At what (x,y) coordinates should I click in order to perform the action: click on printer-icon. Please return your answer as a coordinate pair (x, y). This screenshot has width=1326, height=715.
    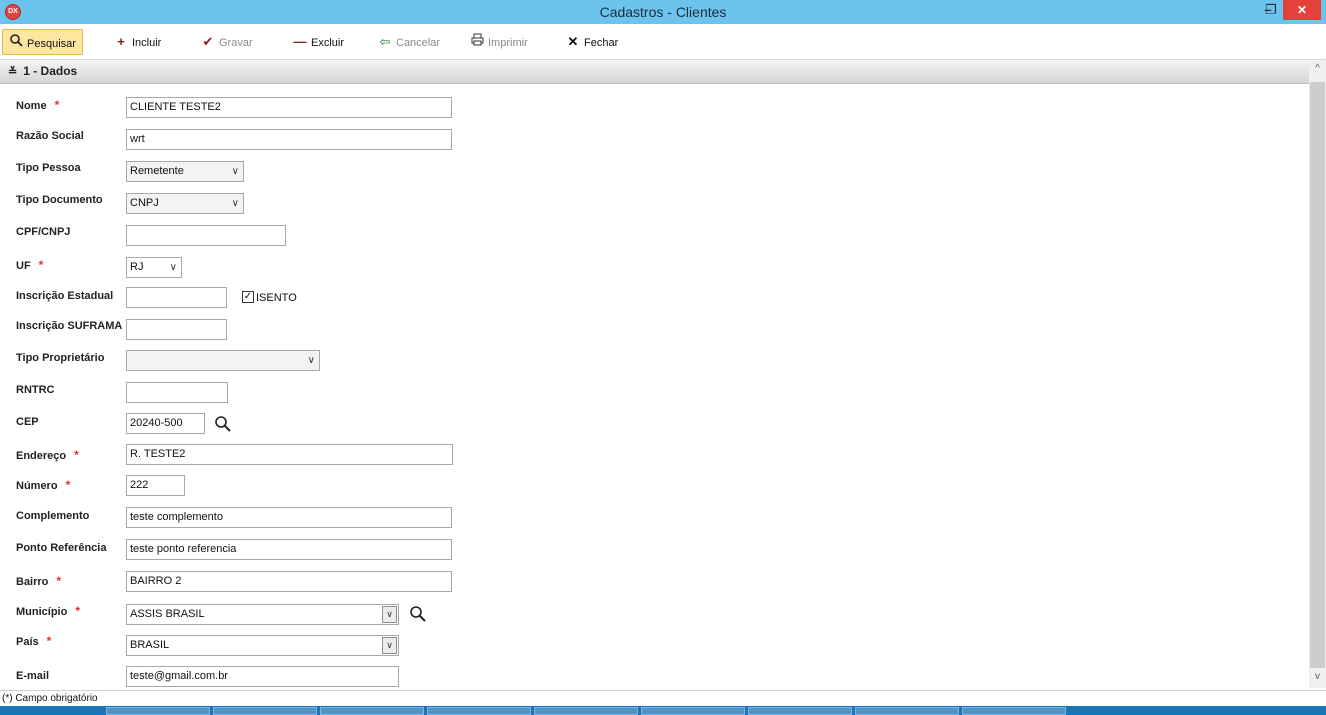
    Looking at the image, I should click on (477, 42).